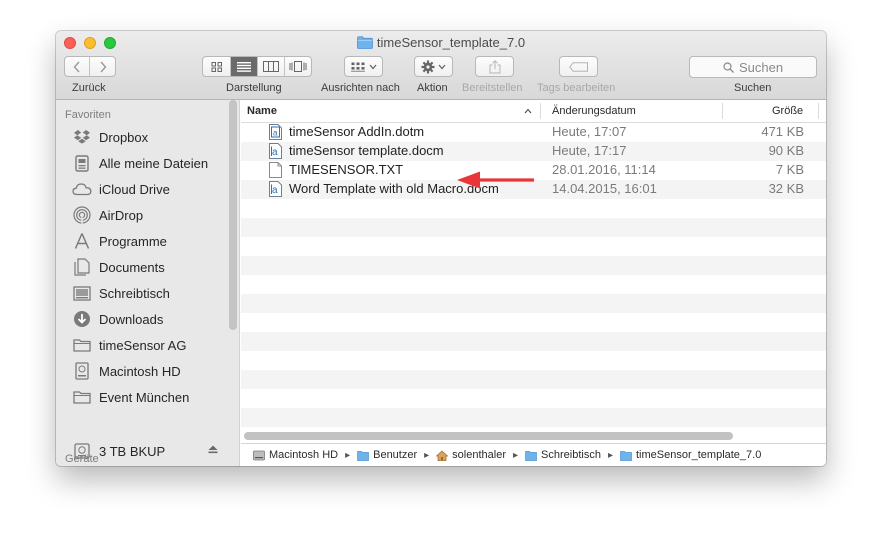 This screenshot has width=882, height=548. I want to click on tag-icon, so click(578, 66).